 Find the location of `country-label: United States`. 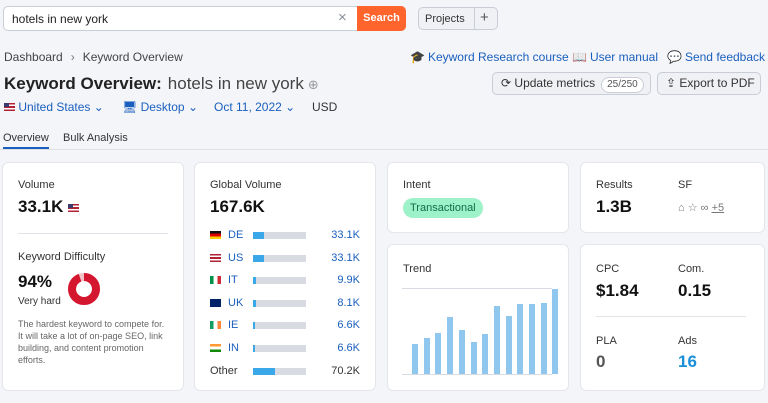

country-label: United States is located at coordinates (54, 107).